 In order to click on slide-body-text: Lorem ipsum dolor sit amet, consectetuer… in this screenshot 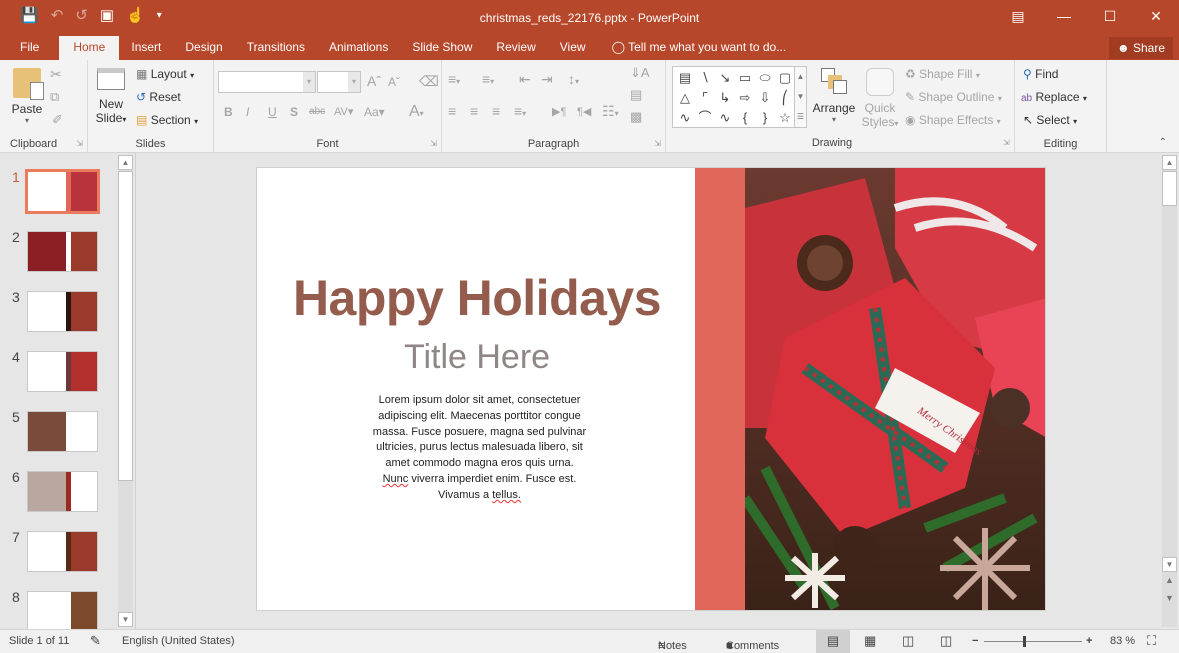, I will do `click(479, 448)`.